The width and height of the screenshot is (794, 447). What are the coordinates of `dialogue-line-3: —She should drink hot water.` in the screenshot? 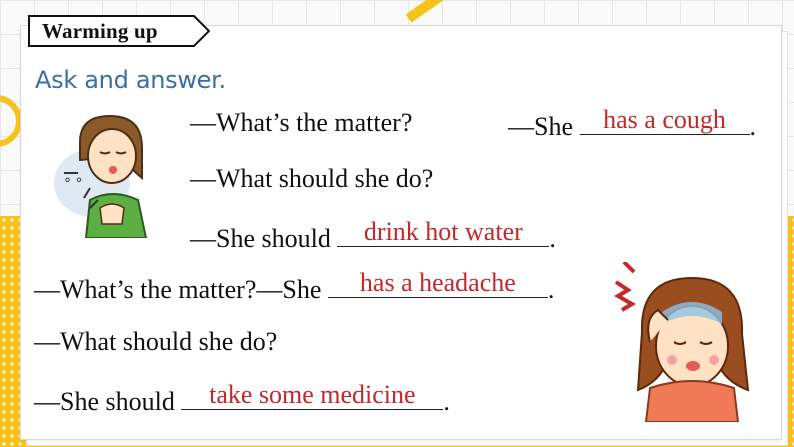 It's located at (373, 235).